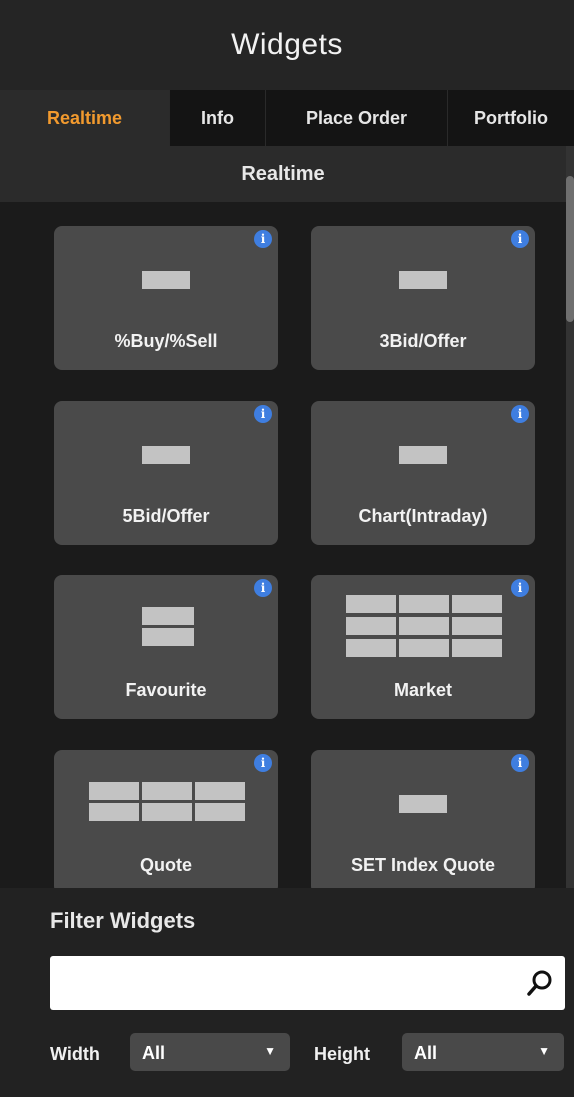 This screenshot has width=574, height=1097. I want to click on tab-info: Info, so click(218, 118).